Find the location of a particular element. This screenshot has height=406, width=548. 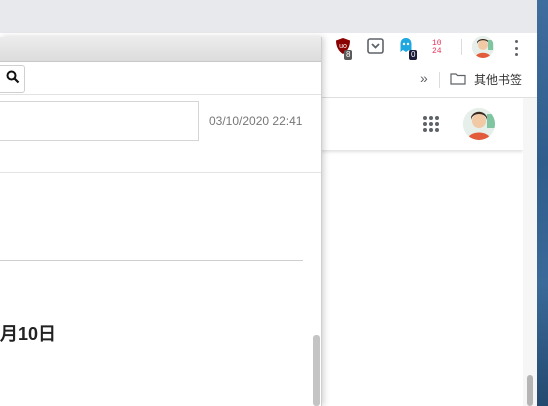

text-input-field is located at coordinates (99, 121).